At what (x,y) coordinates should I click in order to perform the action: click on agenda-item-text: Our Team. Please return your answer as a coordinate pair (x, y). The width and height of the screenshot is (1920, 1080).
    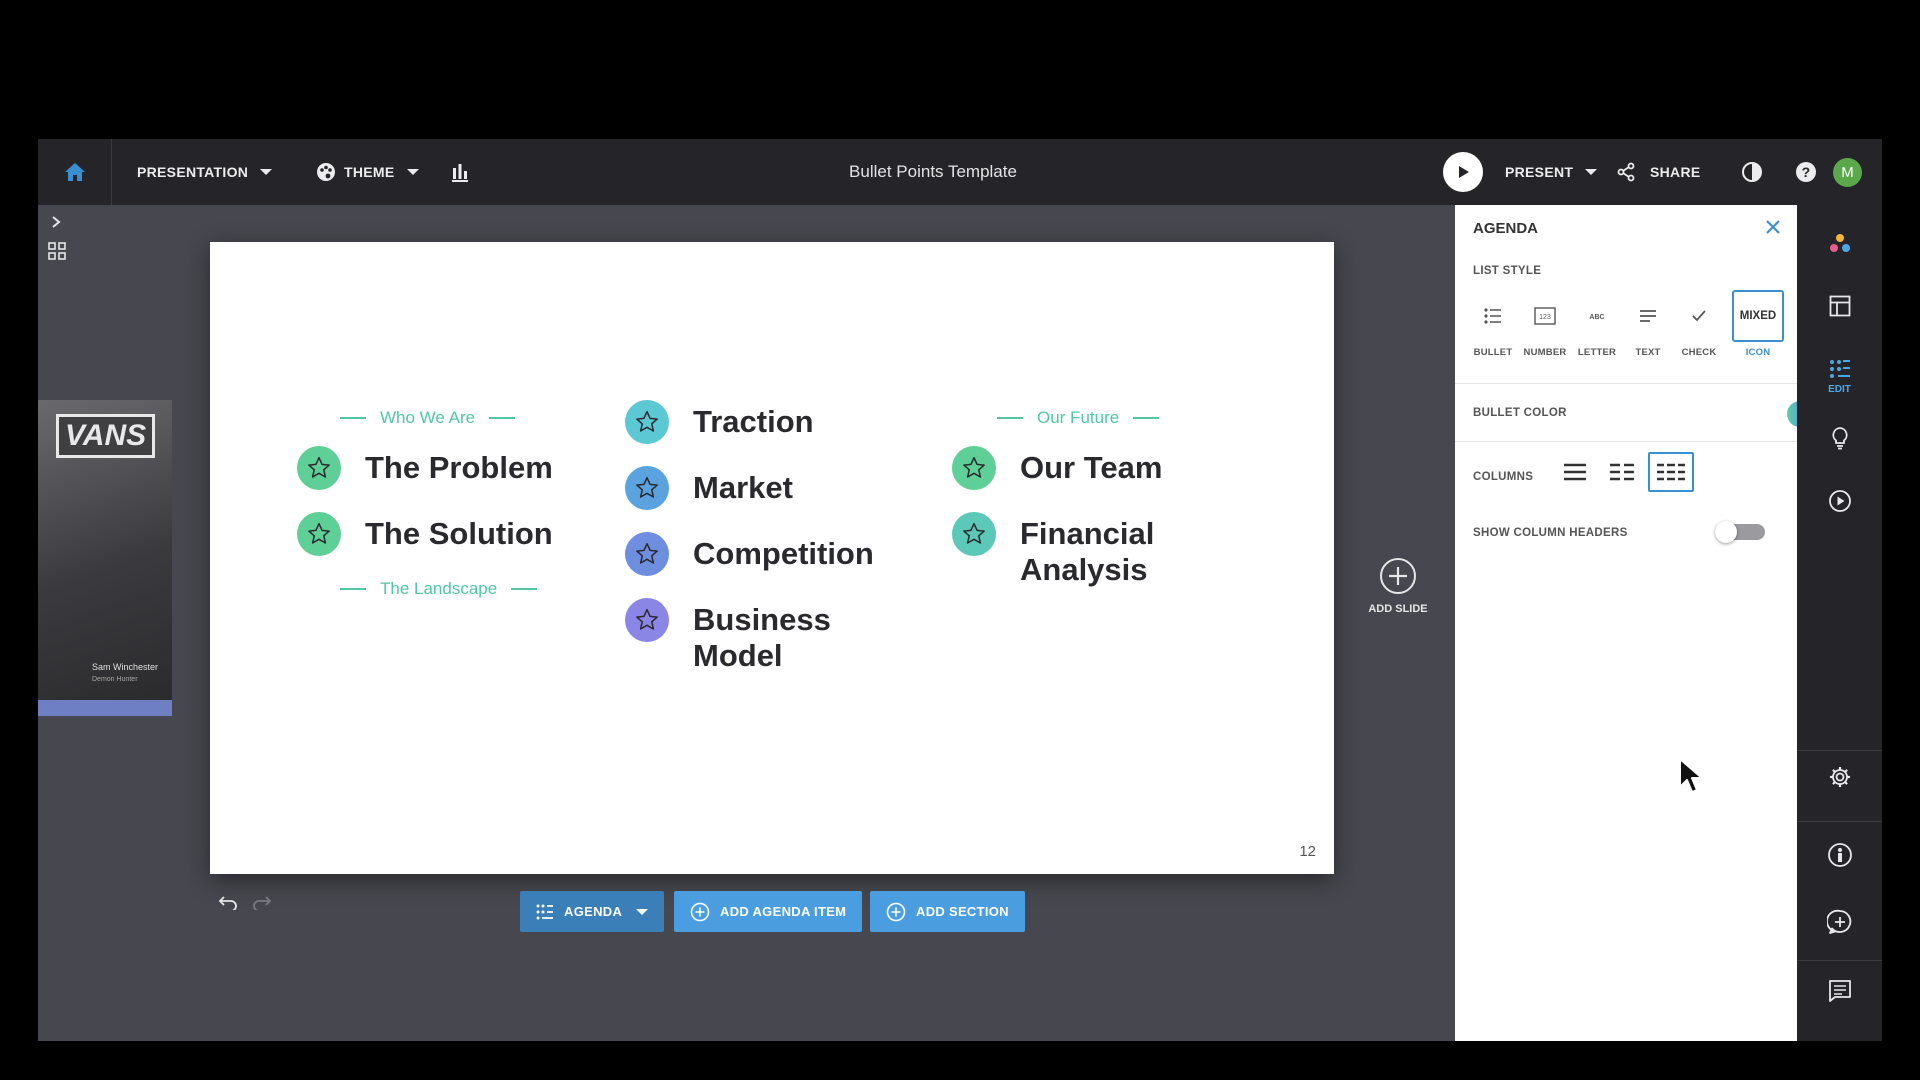
    Looking at the image, I should click on (1091, 467).